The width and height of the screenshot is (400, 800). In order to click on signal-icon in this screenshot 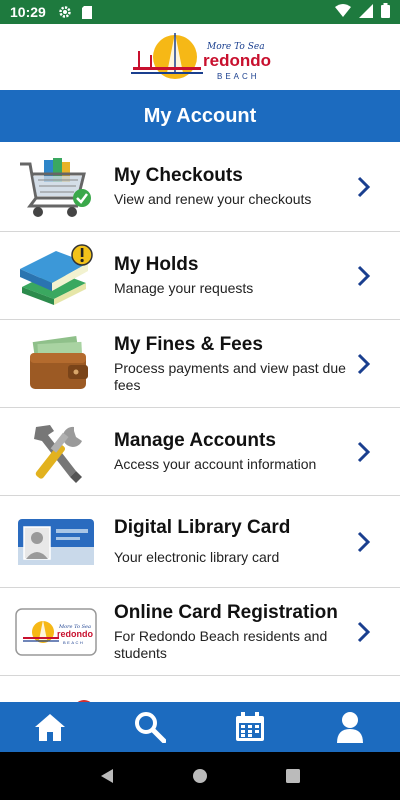, I will do `click(366, 12)`.